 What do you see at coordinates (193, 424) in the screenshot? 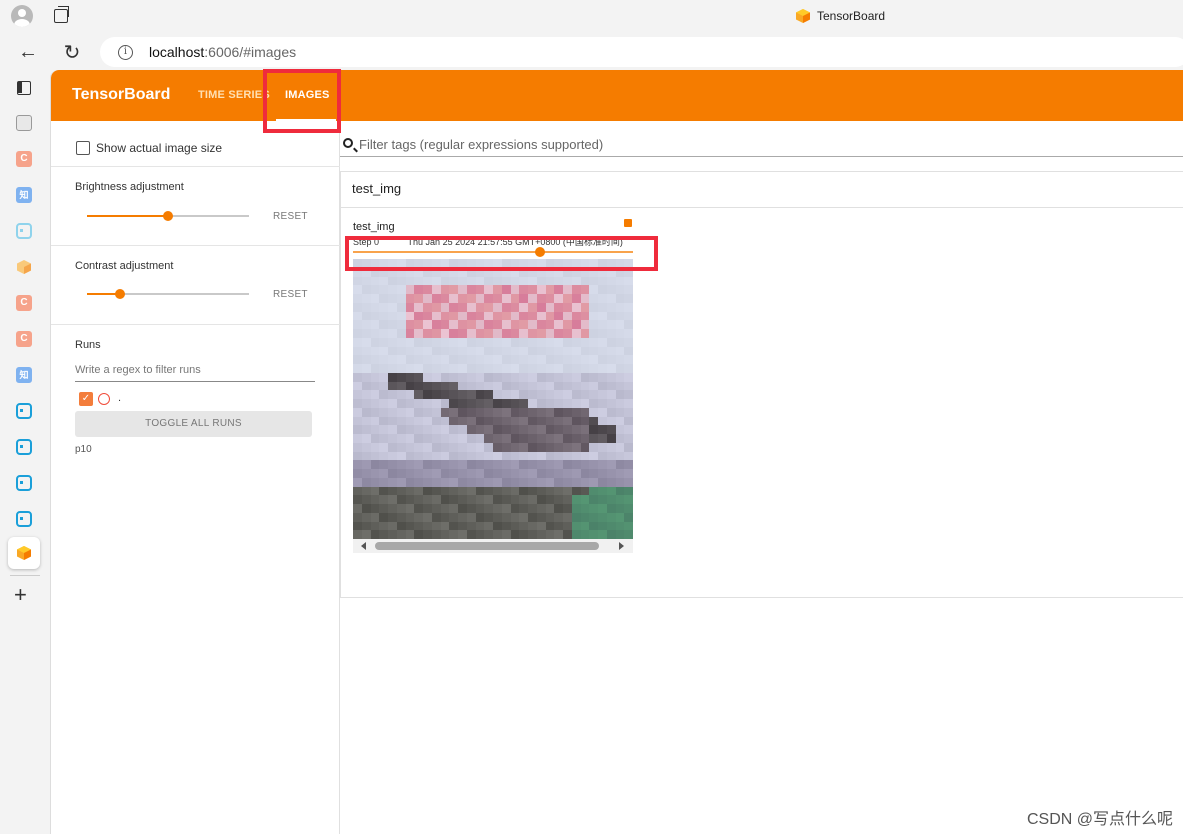
I see `toggle-all-runs-button: TOGGLE ALL RUNS` at bounding box center [193, 424].